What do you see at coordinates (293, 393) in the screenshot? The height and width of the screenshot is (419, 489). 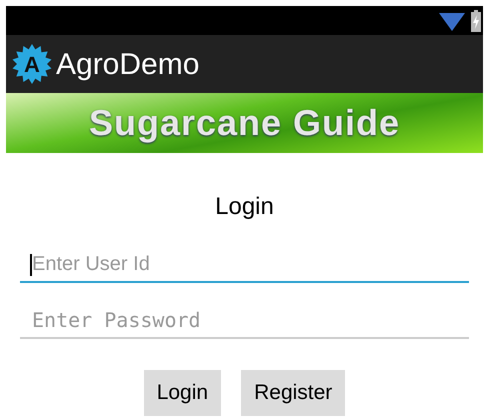 I see `register-button: Register` at bounding box center [293, 393].